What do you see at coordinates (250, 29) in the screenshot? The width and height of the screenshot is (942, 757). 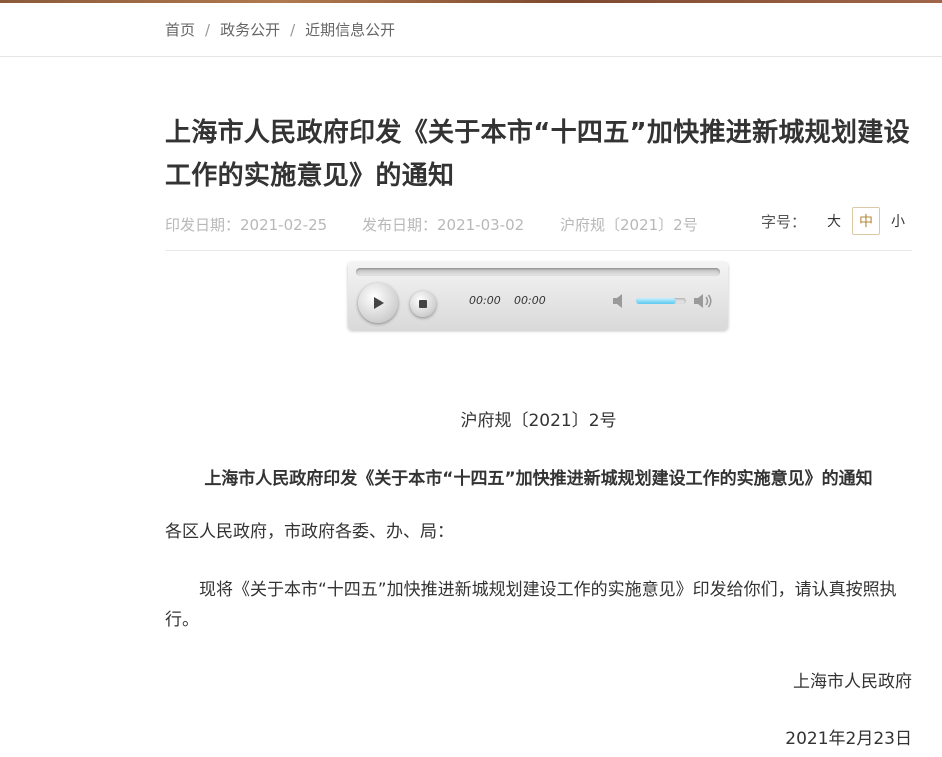 I see `breadcrumb-gov-affairs: 政务公开` at bounding box center [250, 29].